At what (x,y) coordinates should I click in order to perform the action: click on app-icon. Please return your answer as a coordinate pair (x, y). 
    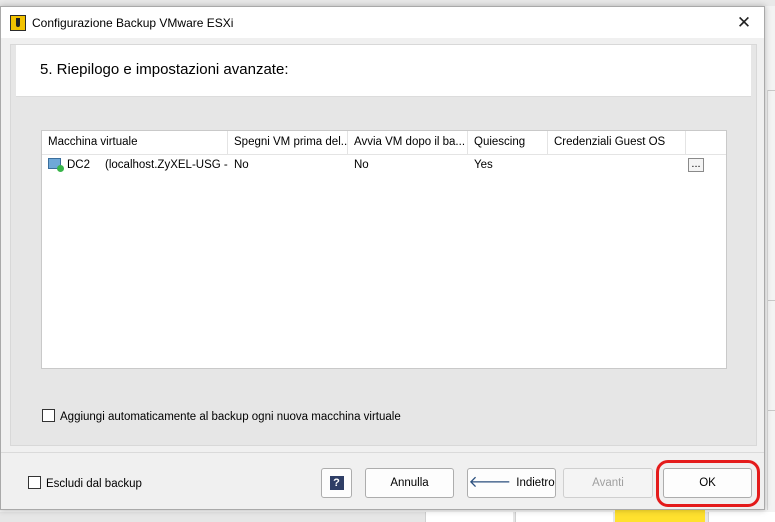
    Looking at the image, I should click on (18, 22).